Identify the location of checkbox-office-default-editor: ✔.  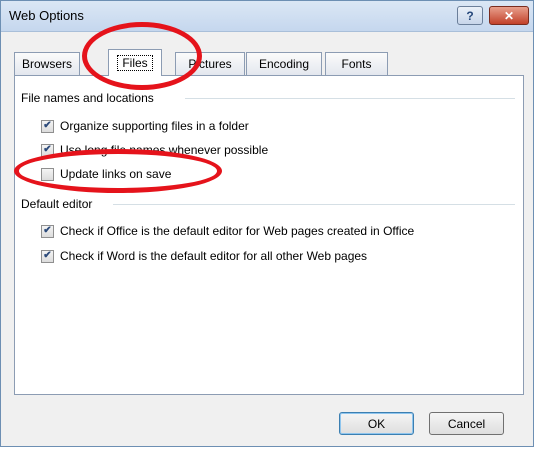
(47, 231).